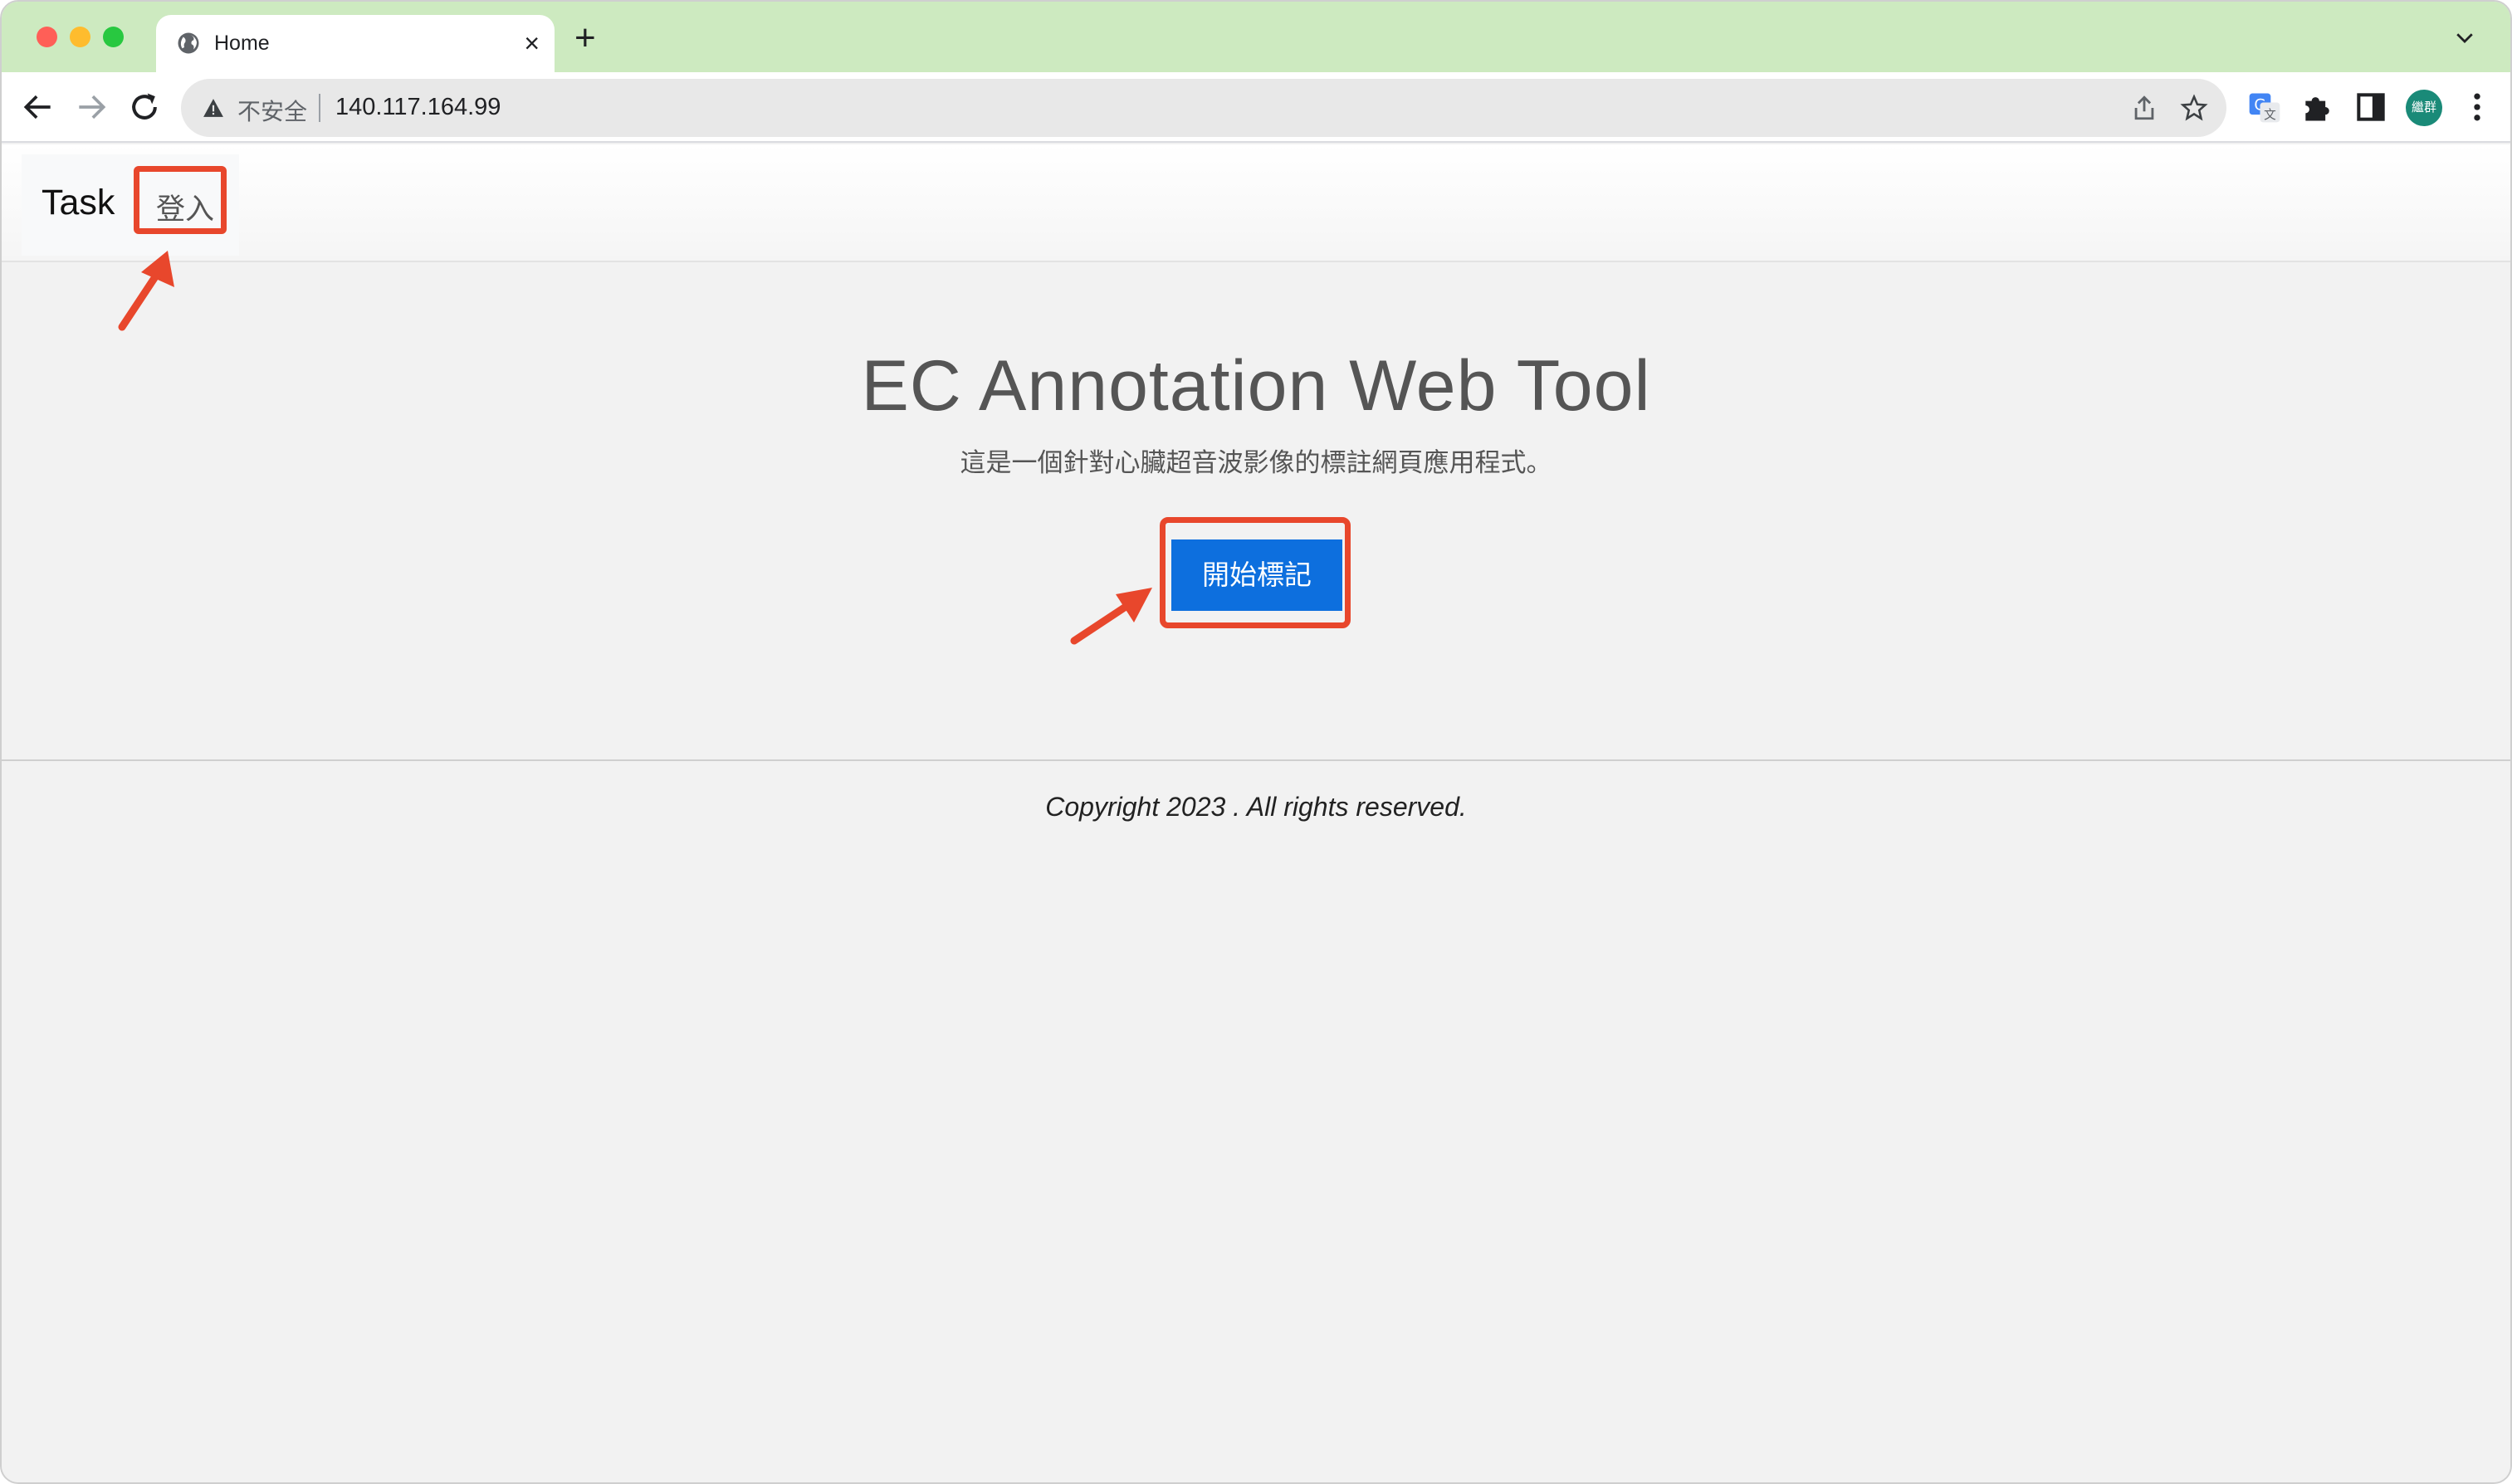 Image resolution: width=2512 pixels, height=1484 pixels. I want to click on url-text: 140.117.164.99, so click(418, 108).